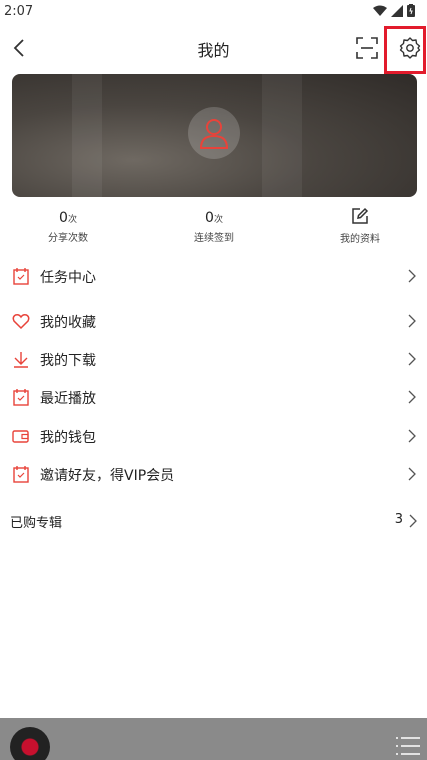 The width and height of the screenshot is (427, 760). Describe the element at coordinates (411, 10) in the screenshot. I see `battery-icon` at that location.